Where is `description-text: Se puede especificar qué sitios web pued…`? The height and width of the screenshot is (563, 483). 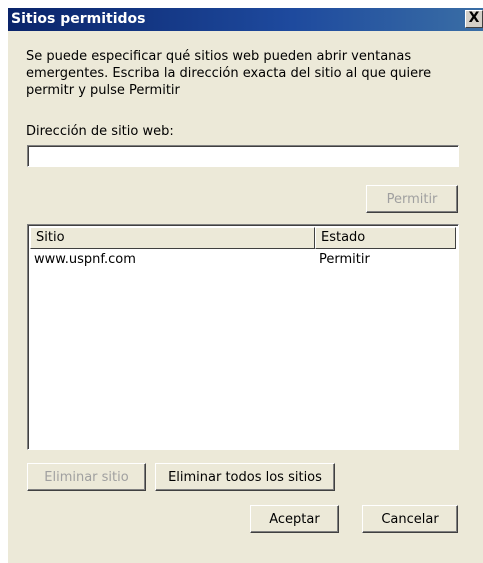
description-text: Se puede especificar qué sitios web pued… is located at coordinates (229, 73).